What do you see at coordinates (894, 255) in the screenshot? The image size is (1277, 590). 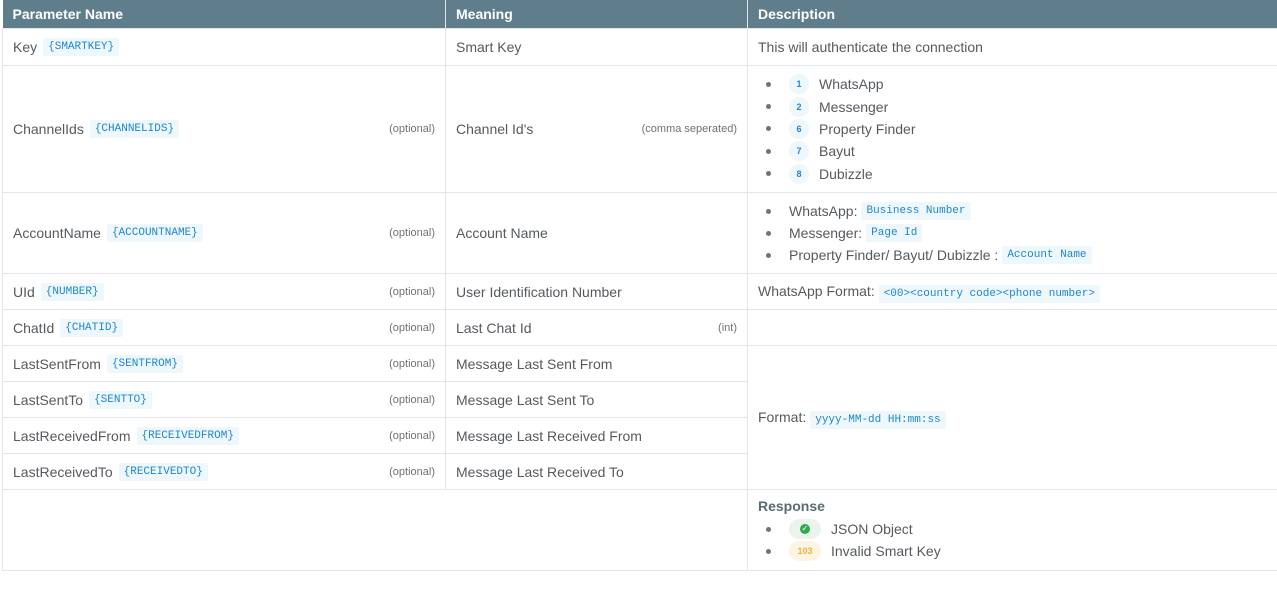 I see `account-label: Property Finder/ Bayut/ Dubizzle :` at bounding box center [894, 255].